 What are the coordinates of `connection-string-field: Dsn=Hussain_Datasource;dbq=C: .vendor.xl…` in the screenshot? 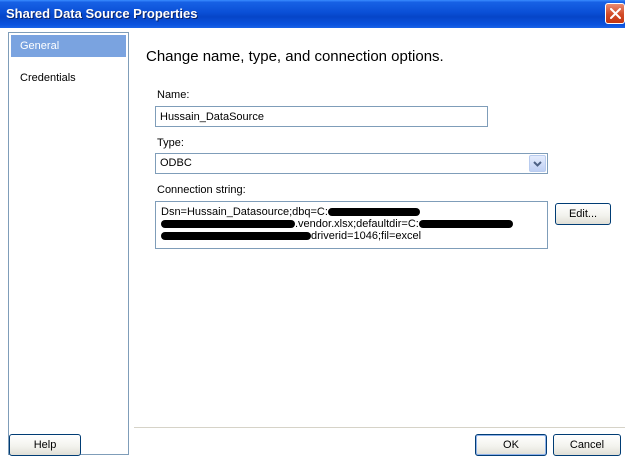 It's located at (351, 225).